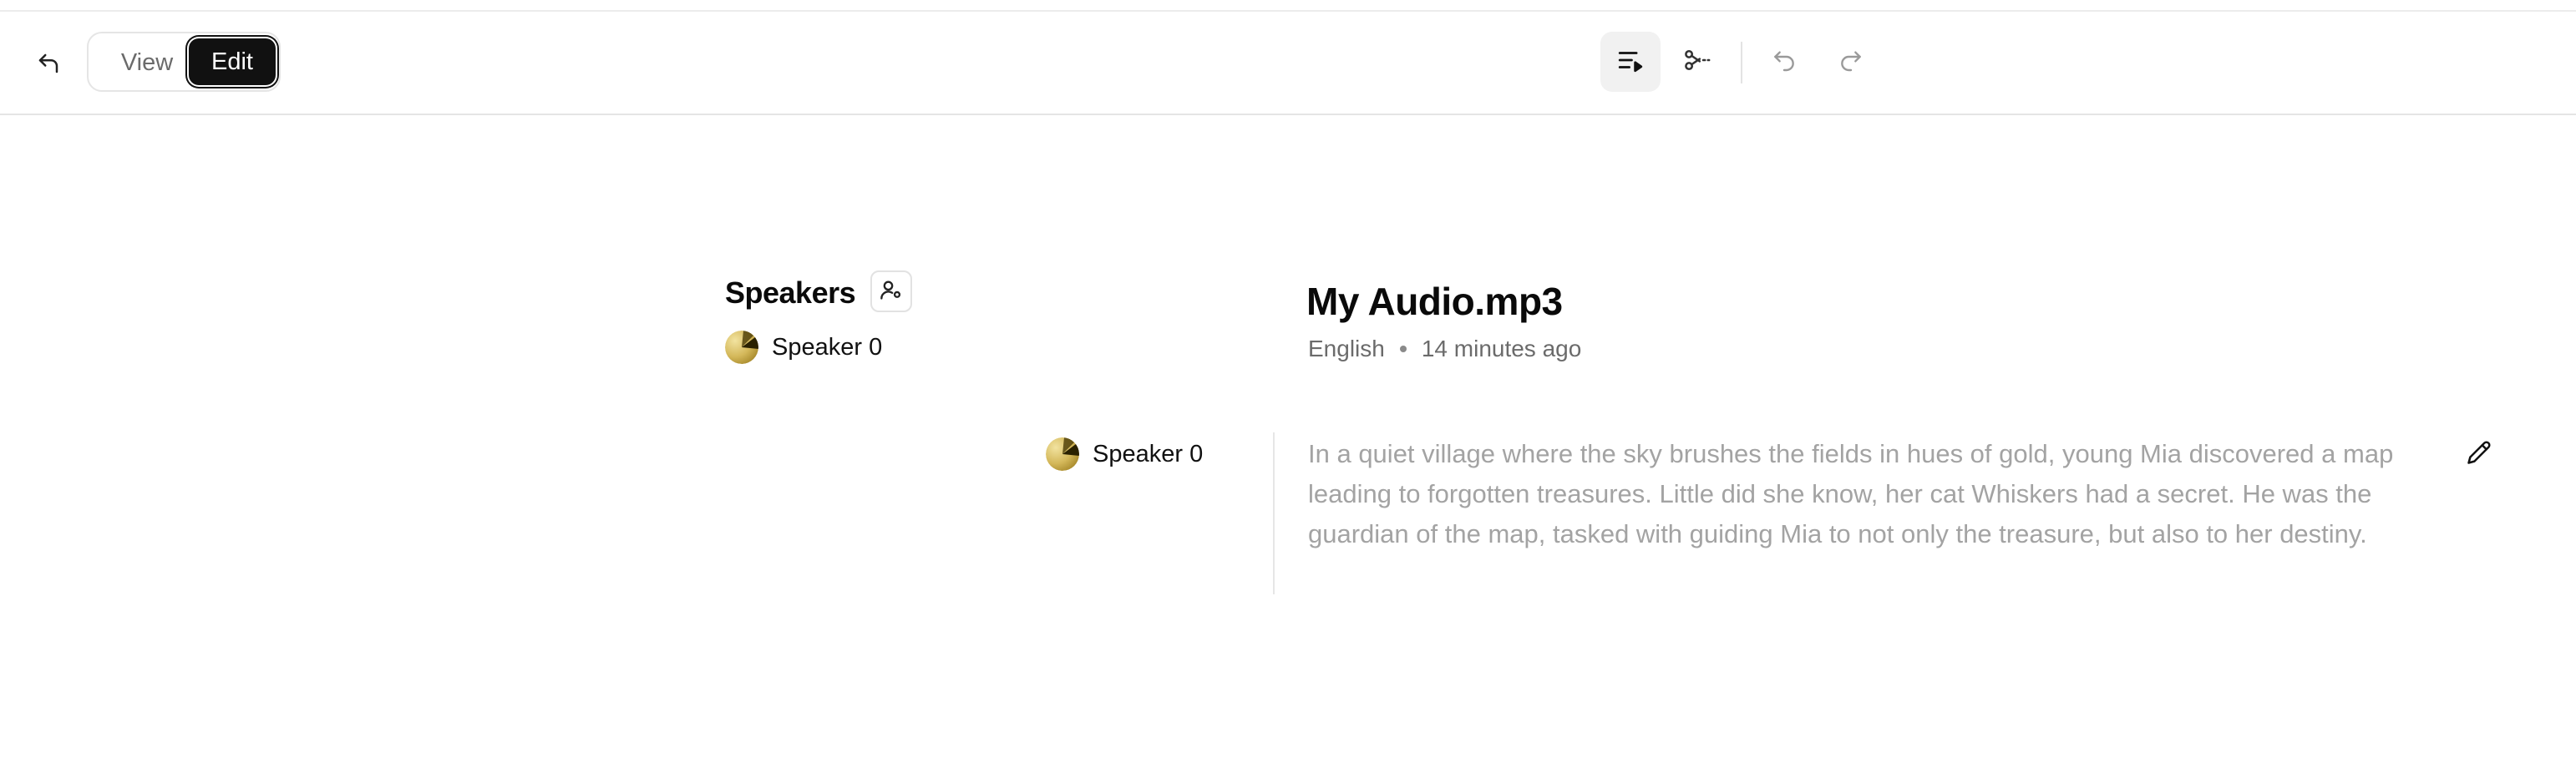 The height and width of the screenshot is (773, 2576). I want to click on redo-icon, so click(1851, 62).